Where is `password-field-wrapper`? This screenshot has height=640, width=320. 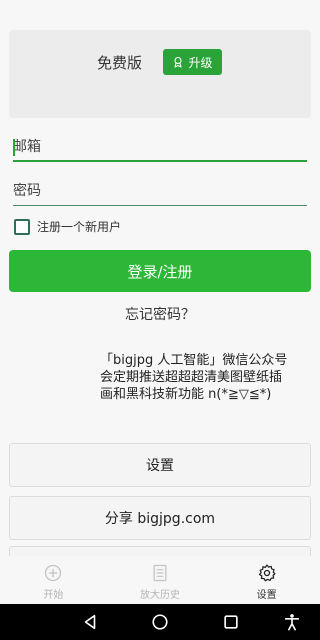
password-field-wrapper is located at coordinates (160, 193).